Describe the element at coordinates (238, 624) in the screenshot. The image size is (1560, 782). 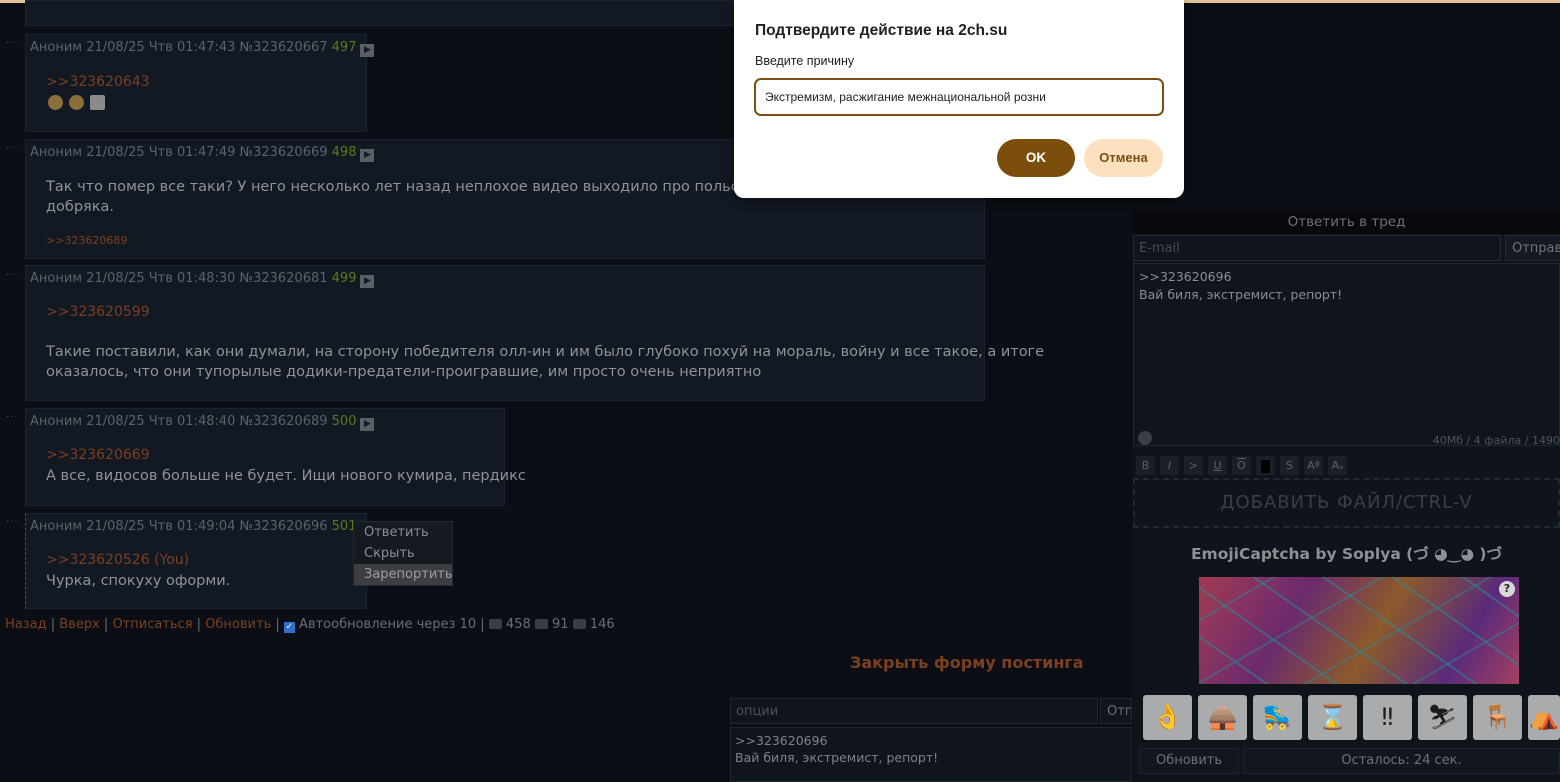
I see `nav-refresh-link: Обновить` at that location.